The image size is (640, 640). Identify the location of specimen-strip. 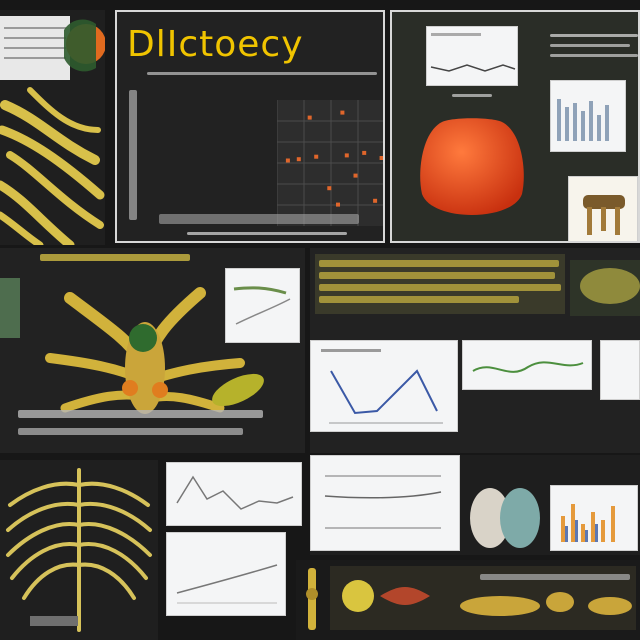
(483, 598).